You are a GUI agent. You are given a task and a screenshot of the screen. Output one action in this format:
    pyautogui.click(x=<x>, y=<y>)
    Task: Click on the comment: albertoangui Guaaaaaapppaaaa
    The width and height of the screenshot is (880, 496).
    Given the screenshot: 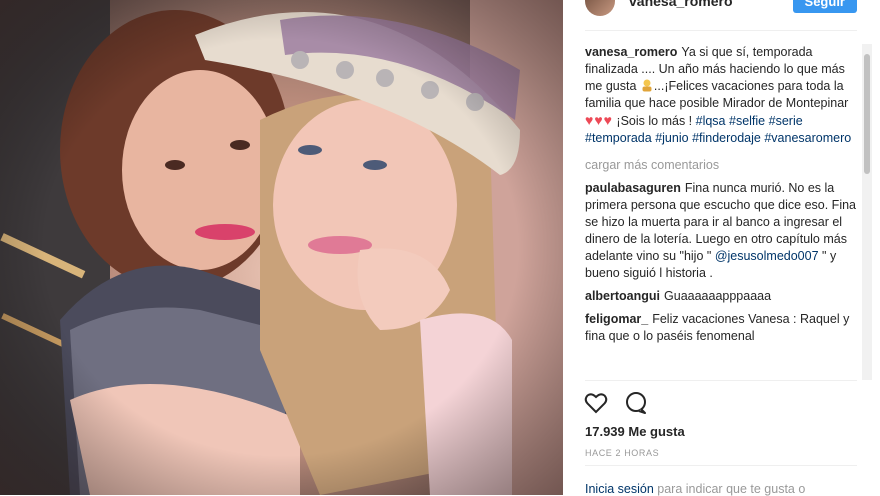 What is the action you would take?
    pyautogui.click(x=721, y=296)
    